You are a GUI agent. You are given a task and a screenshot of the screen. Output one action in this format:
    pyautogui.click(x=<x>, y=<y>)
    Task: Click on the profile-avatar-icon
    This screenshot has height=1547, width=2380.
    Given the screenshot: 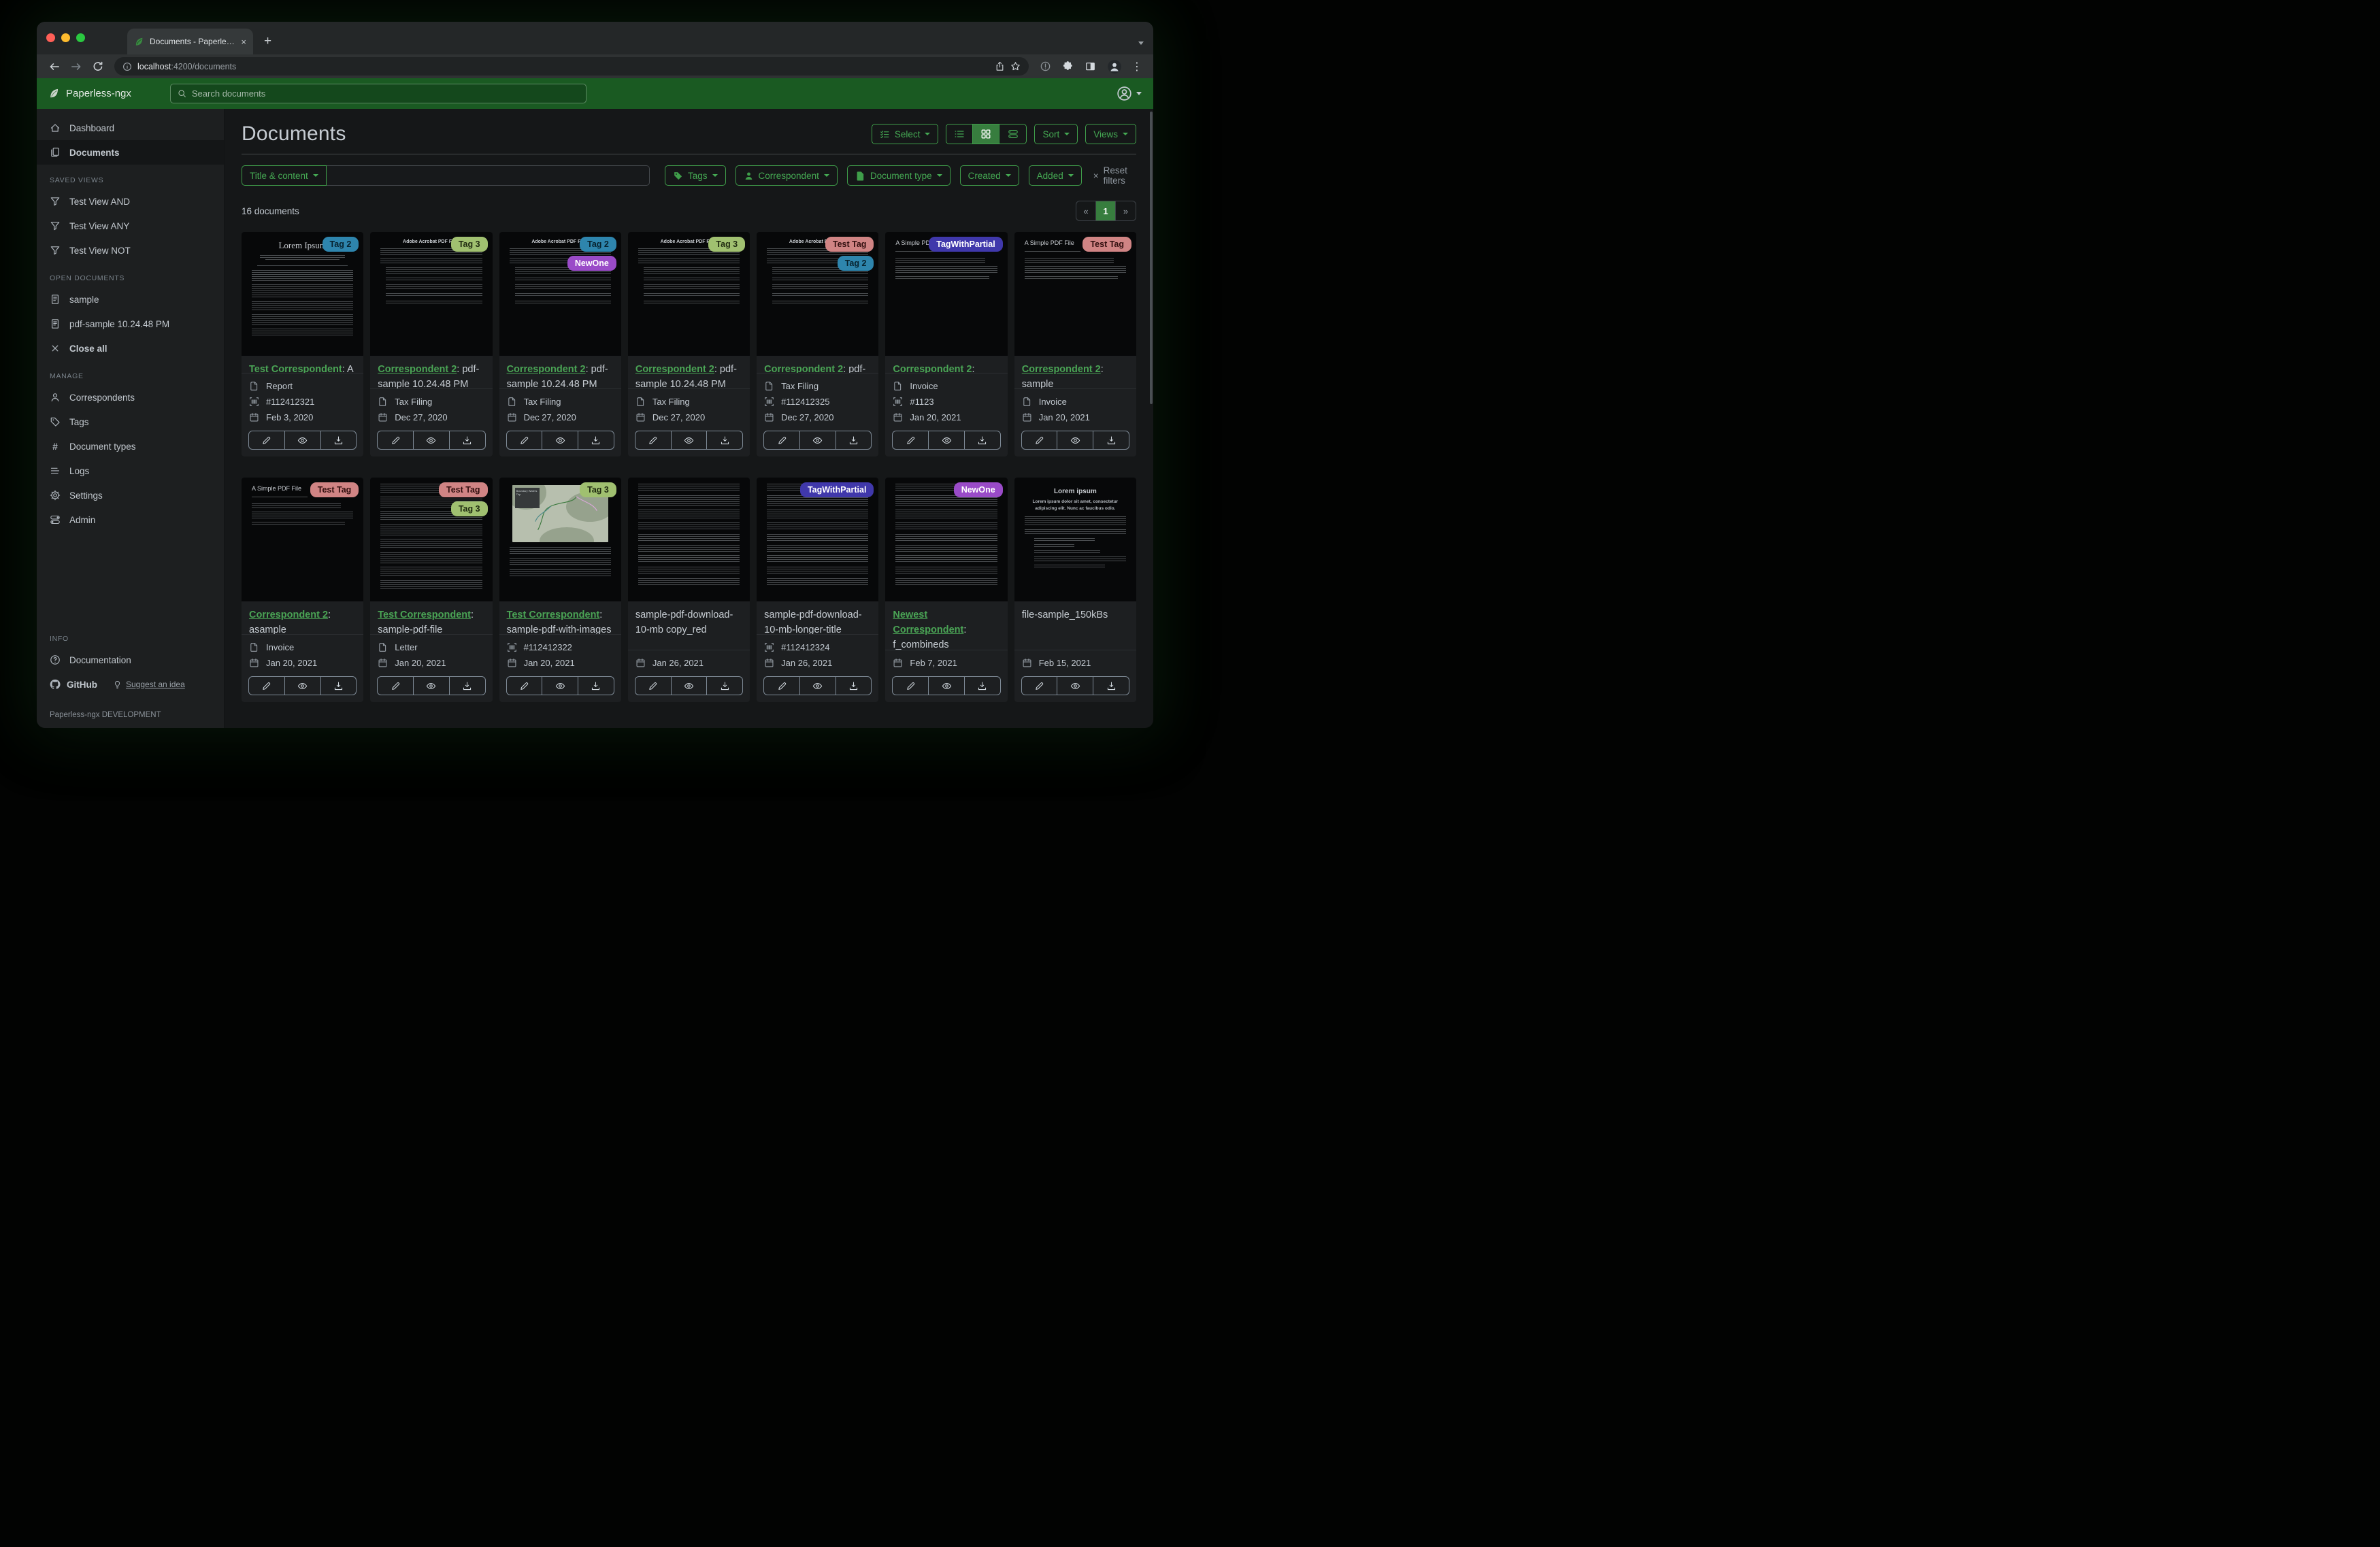 What is the action you would take?
    pyautogui.click(x=1114, y=66)
    